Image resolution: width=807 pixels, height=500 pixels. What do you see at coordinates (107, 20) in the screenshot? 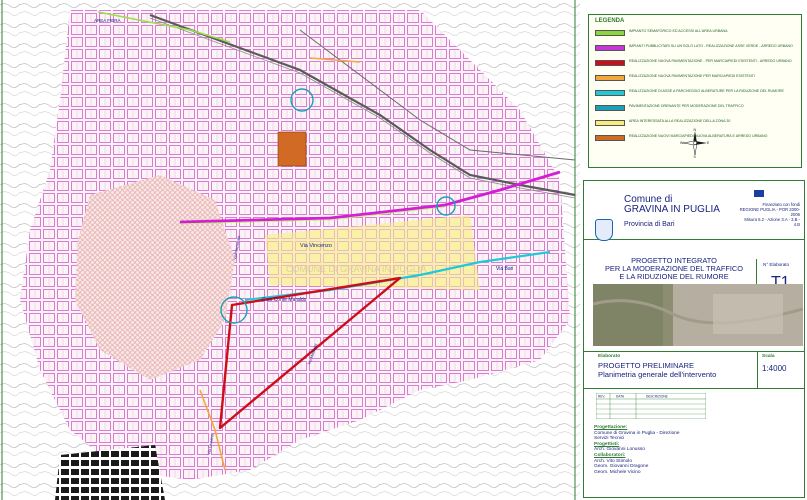
I see `label-area-fiera: AREA FIERA` at bounding box center [107, 20].